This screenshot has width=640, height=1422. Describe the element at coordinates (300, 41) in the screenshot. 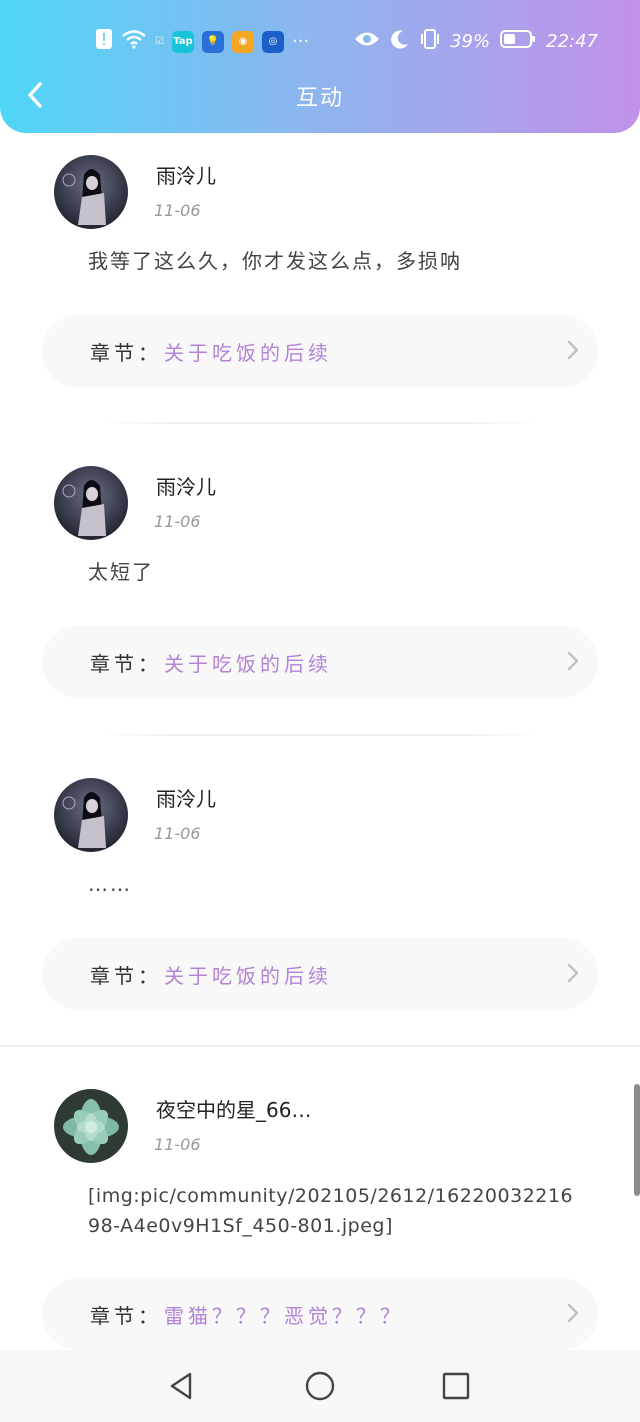

I see `more-notifications-icon: ···` at that location.